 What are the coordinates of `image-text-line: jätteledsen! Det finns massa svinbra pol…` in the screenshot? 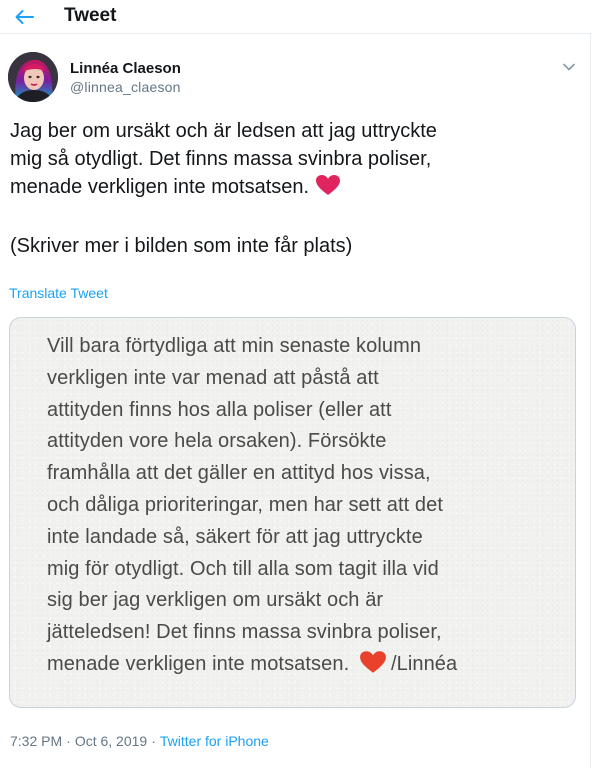 It's located at (244, 632).